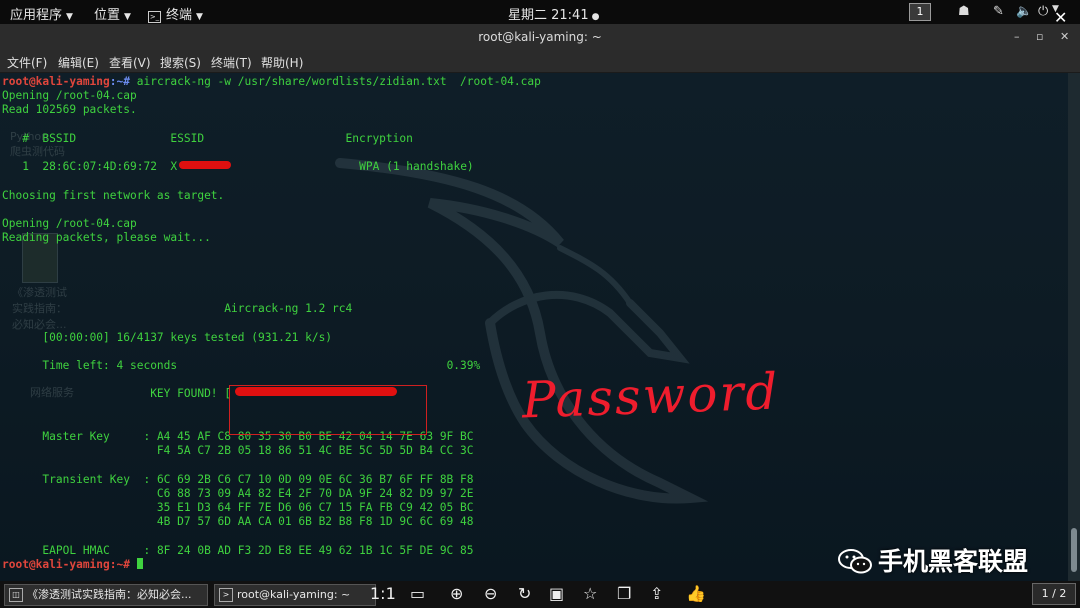 Image resolution: width=1080 pixels, height=608 pixels. What do you see at coordinates (27, 62) in the screenshot?
I see `menu-file: 文件(F)` at bounding box center [27, 62].